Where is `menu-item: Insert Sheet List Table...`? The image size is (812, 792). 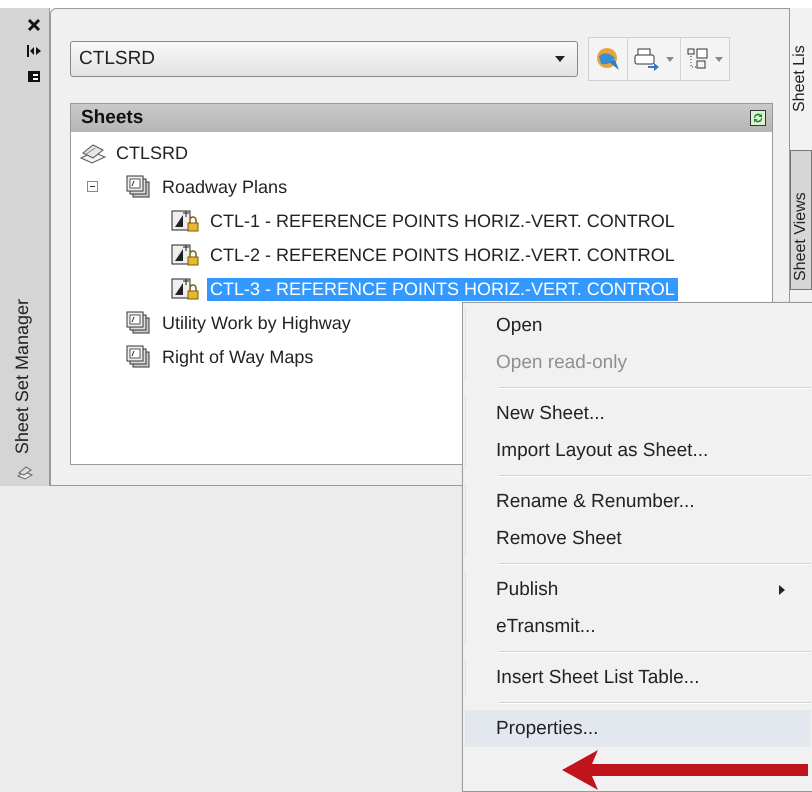 menu-item: Insert Sheet List Table... is located at coordinates (638, 677).